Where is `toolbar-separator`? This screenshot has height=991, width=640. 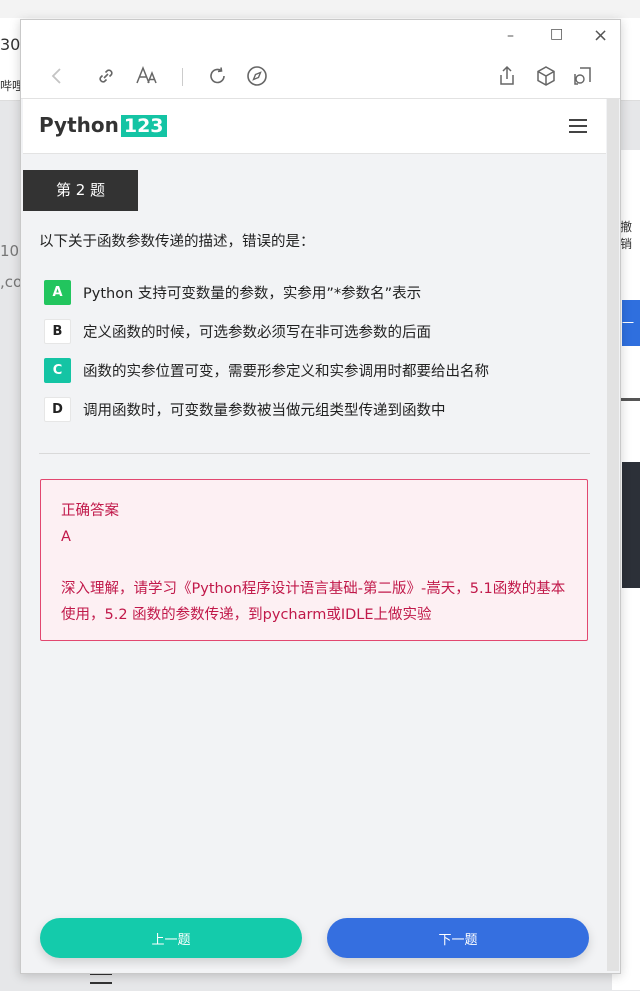 toolbar-separator is located at coordinates (182, 77).